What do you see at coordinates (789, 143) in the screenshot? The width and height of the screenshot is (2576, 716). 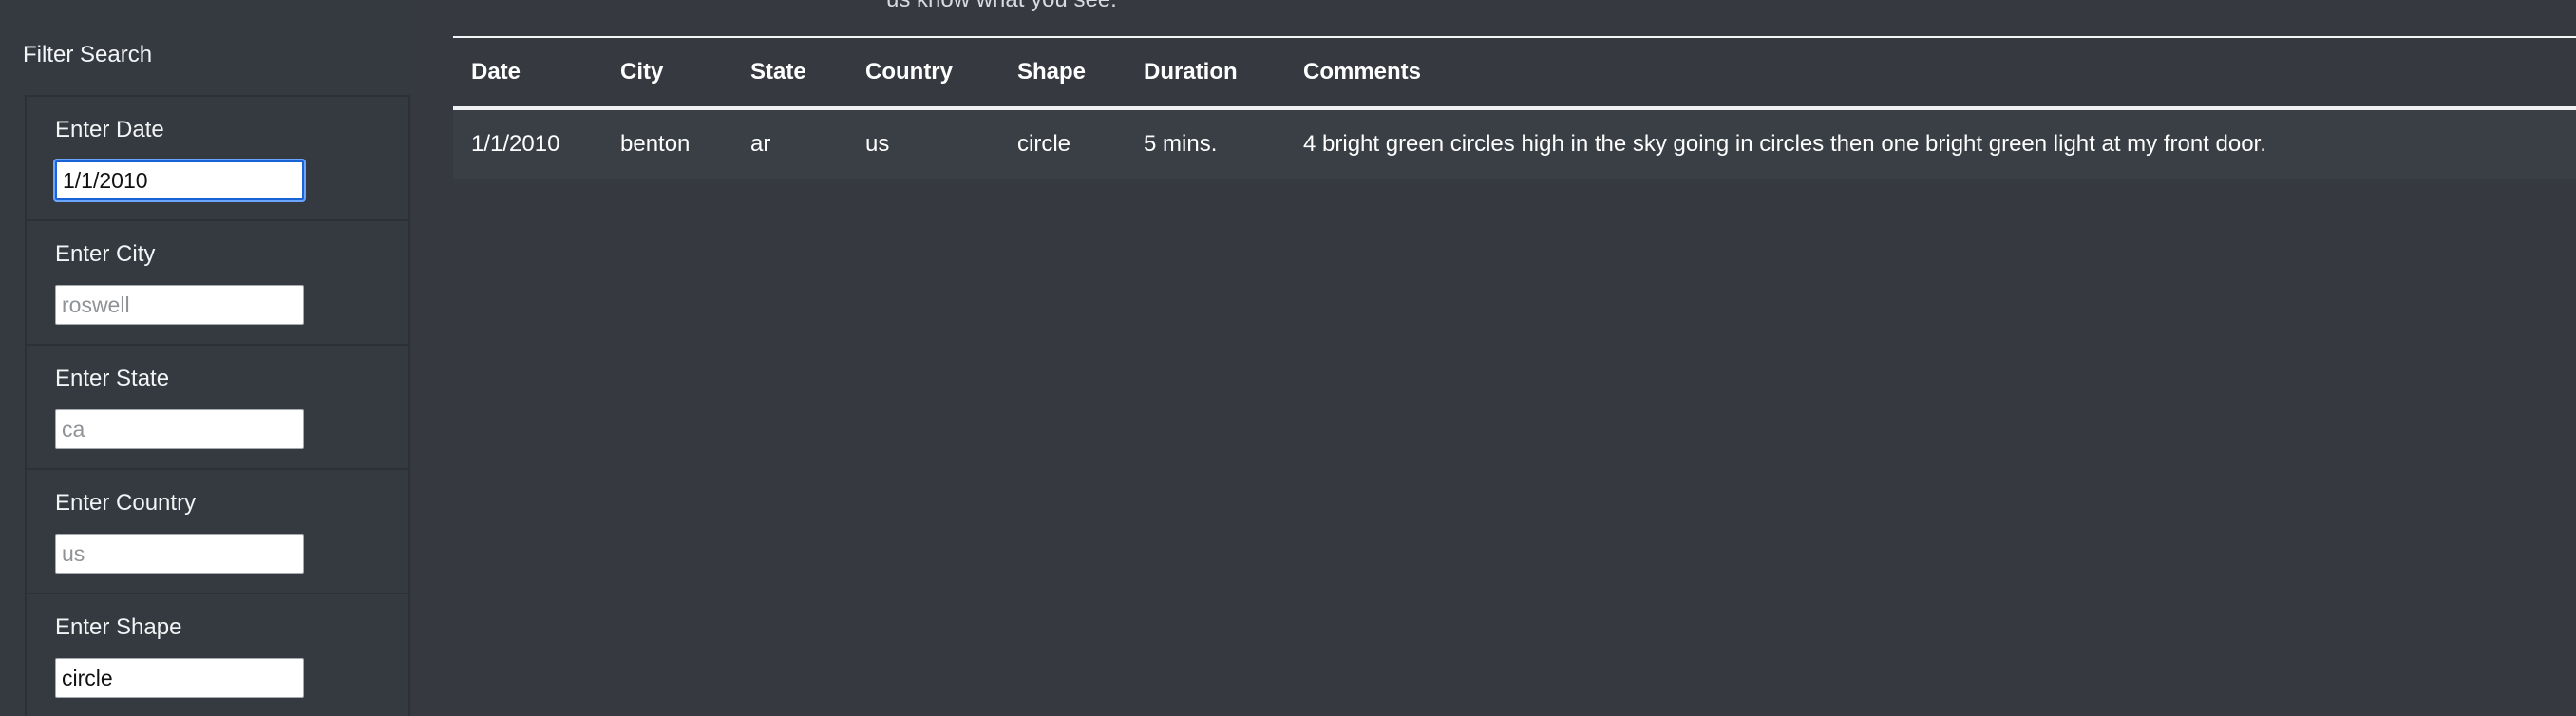 I see `cell-state: ar` at bounding box center [789, 143].